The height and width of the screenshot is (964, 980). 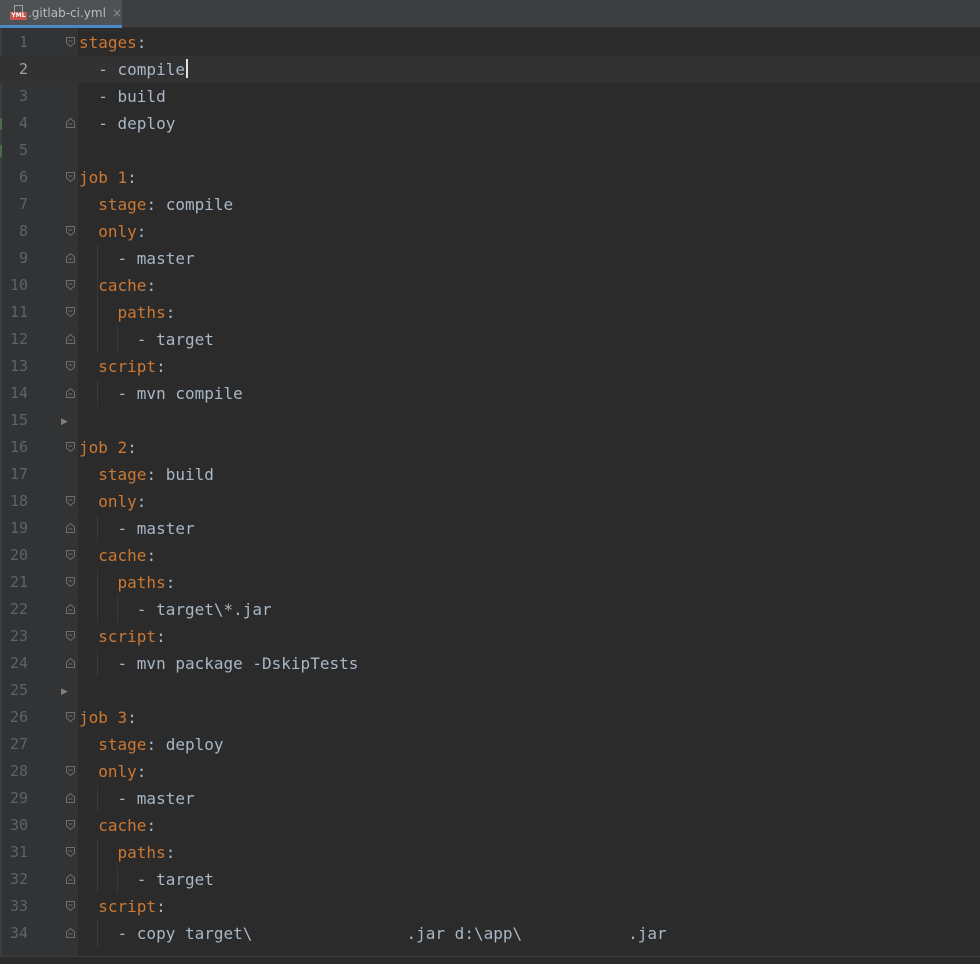 I want to click on code-line: 28 only:, so click(x=490, y=771).